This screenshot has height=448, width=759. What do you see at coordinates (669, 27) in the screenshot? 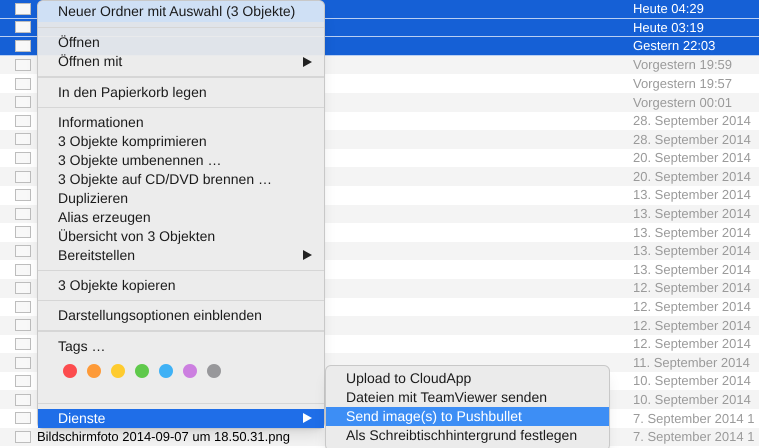
I see `date-modified: Heute 03:19` at bounding box center [669, 27].